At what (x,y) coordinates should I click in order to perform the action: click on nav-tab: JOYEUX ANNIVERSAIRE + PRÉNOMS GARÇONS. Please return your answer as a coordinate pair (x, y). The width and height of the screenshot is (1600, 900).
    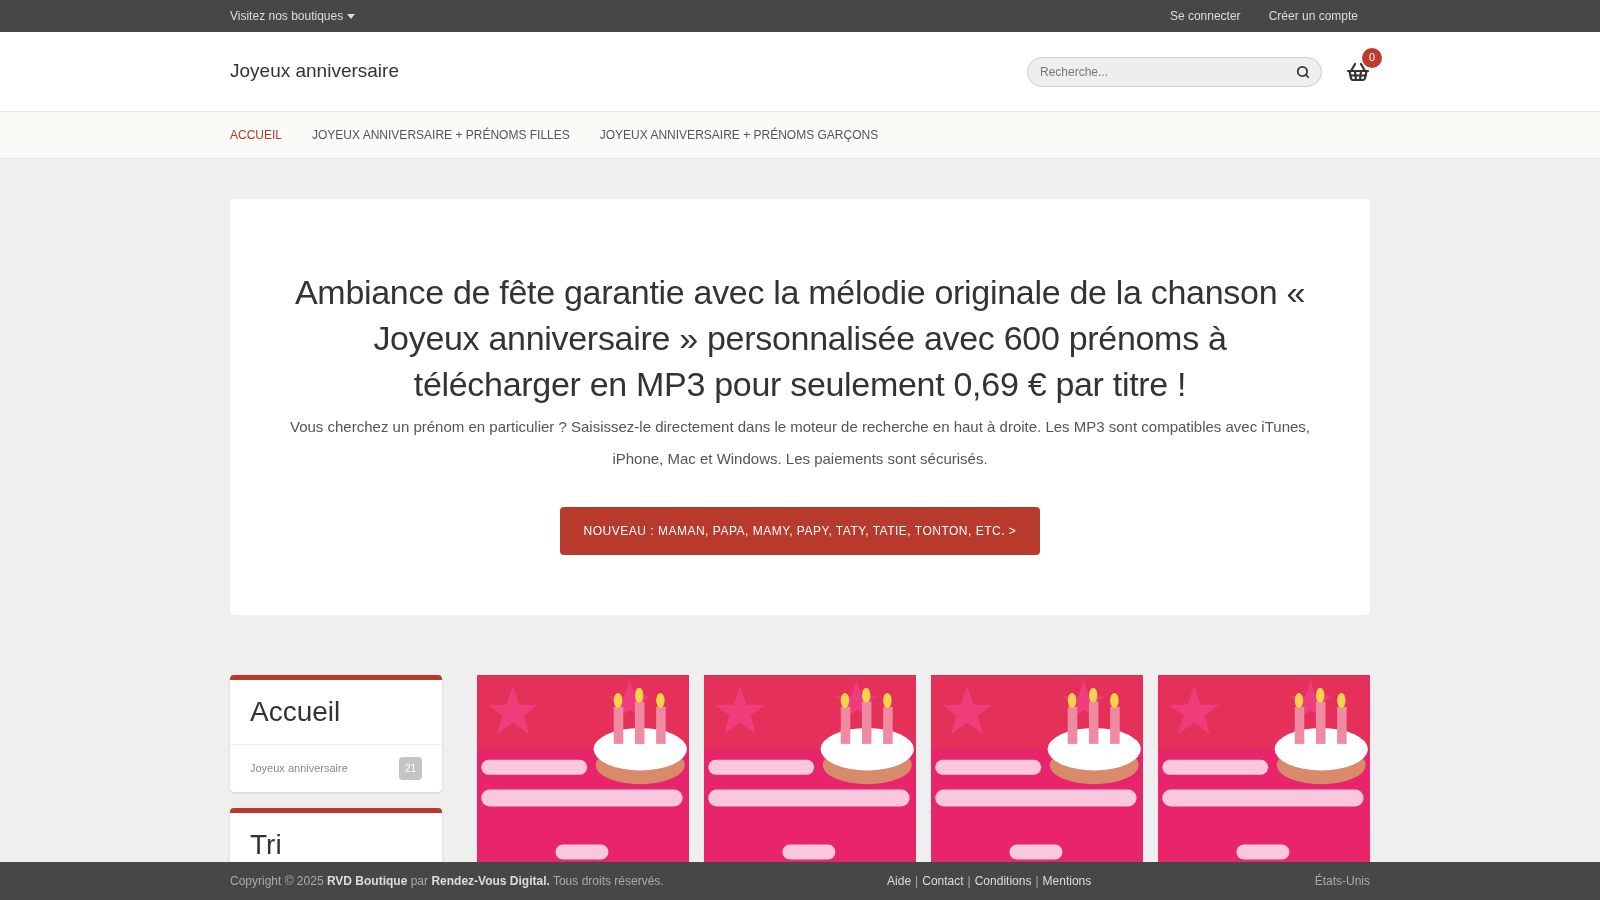
    Looking at the image, I should click on (739, 135).